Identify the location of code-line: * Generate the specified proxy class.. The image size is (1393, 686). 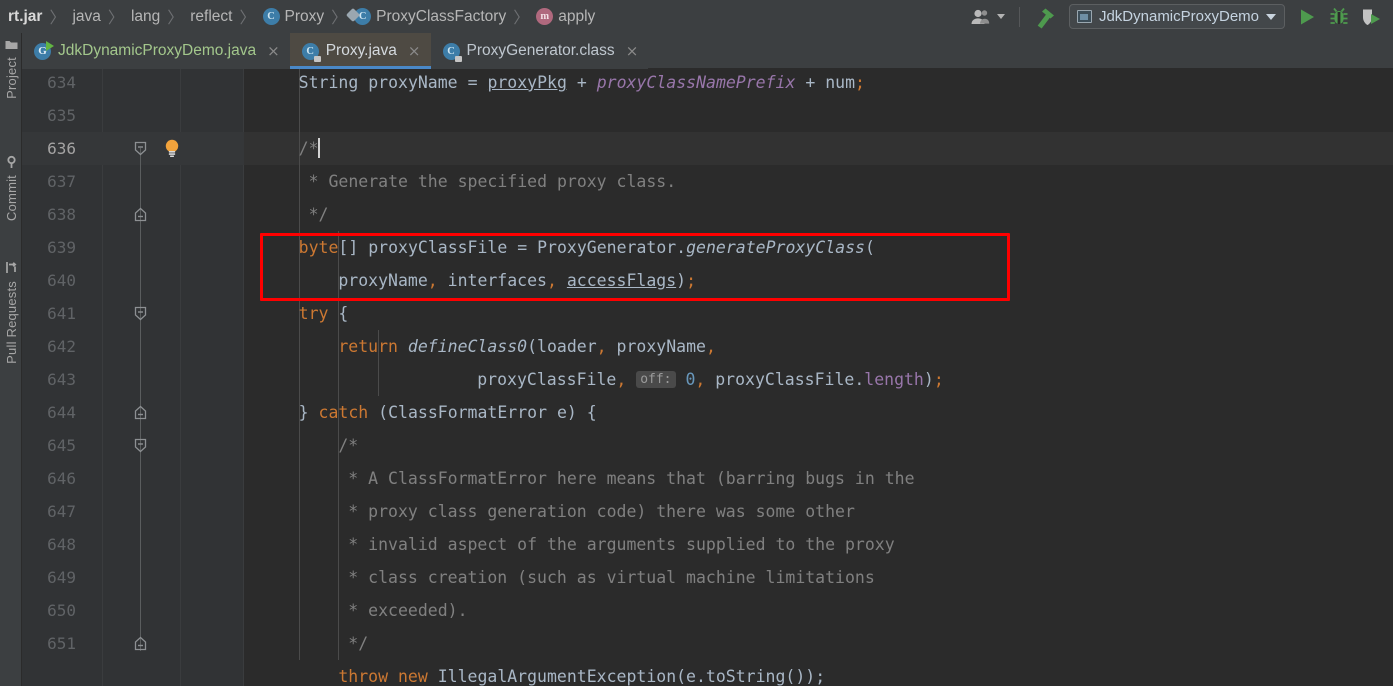
(488, 181).